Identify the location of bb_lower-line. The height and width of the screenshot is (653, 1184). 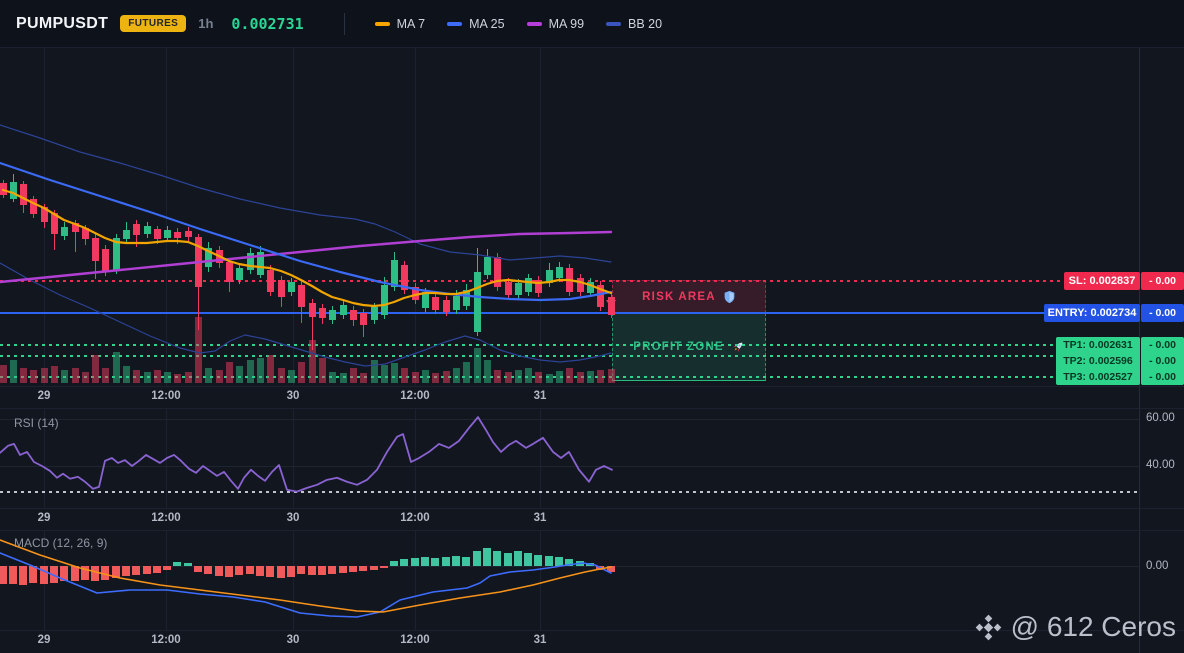
(306, 314).